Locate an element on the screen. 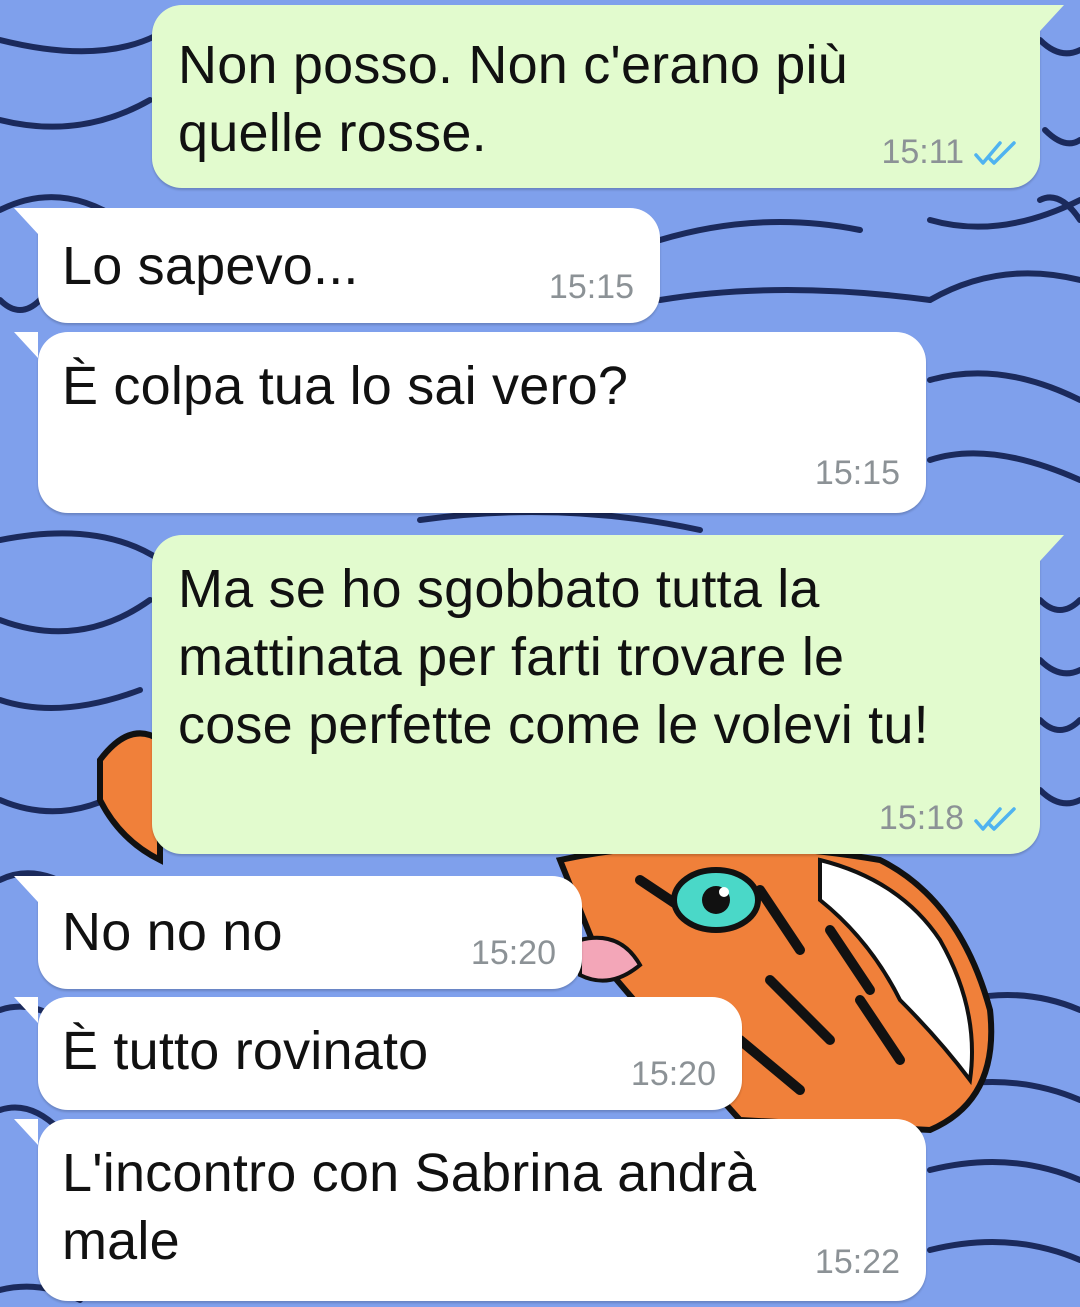 Image resolution: width=1080 pixels, height=1307 pixels. message-text: L'incontro con Sabrina andrà male is located at coordinates (409, 1207).